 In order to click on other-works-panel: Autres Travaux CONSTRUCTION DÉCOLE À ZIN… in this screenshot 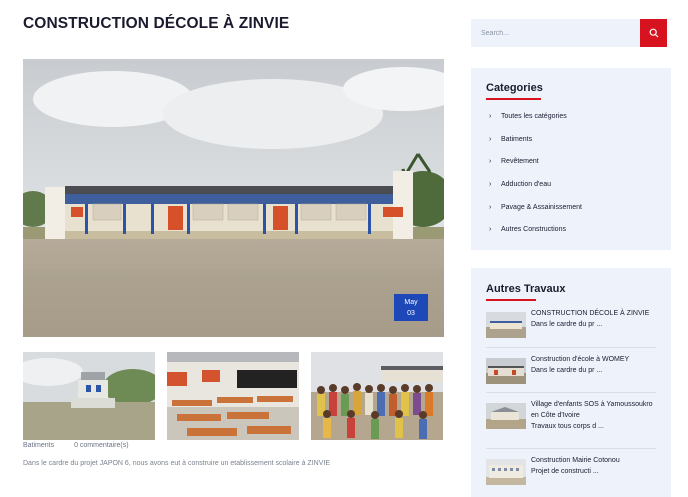, I will do `click(571, 382)`.